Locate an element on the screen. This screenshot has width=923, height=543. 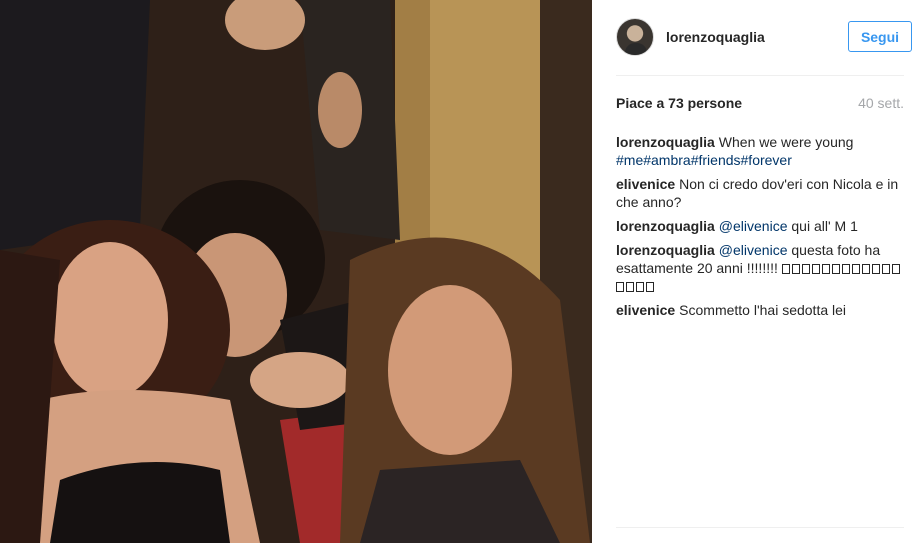
hashtag-link: #ambra is located at coordinates (666, 160).